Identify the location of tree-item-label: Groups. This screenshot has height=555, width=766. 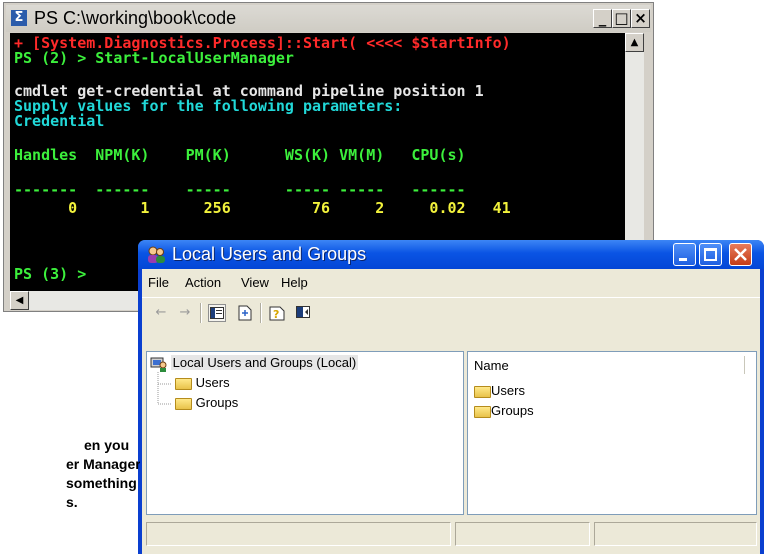
(217, 402).